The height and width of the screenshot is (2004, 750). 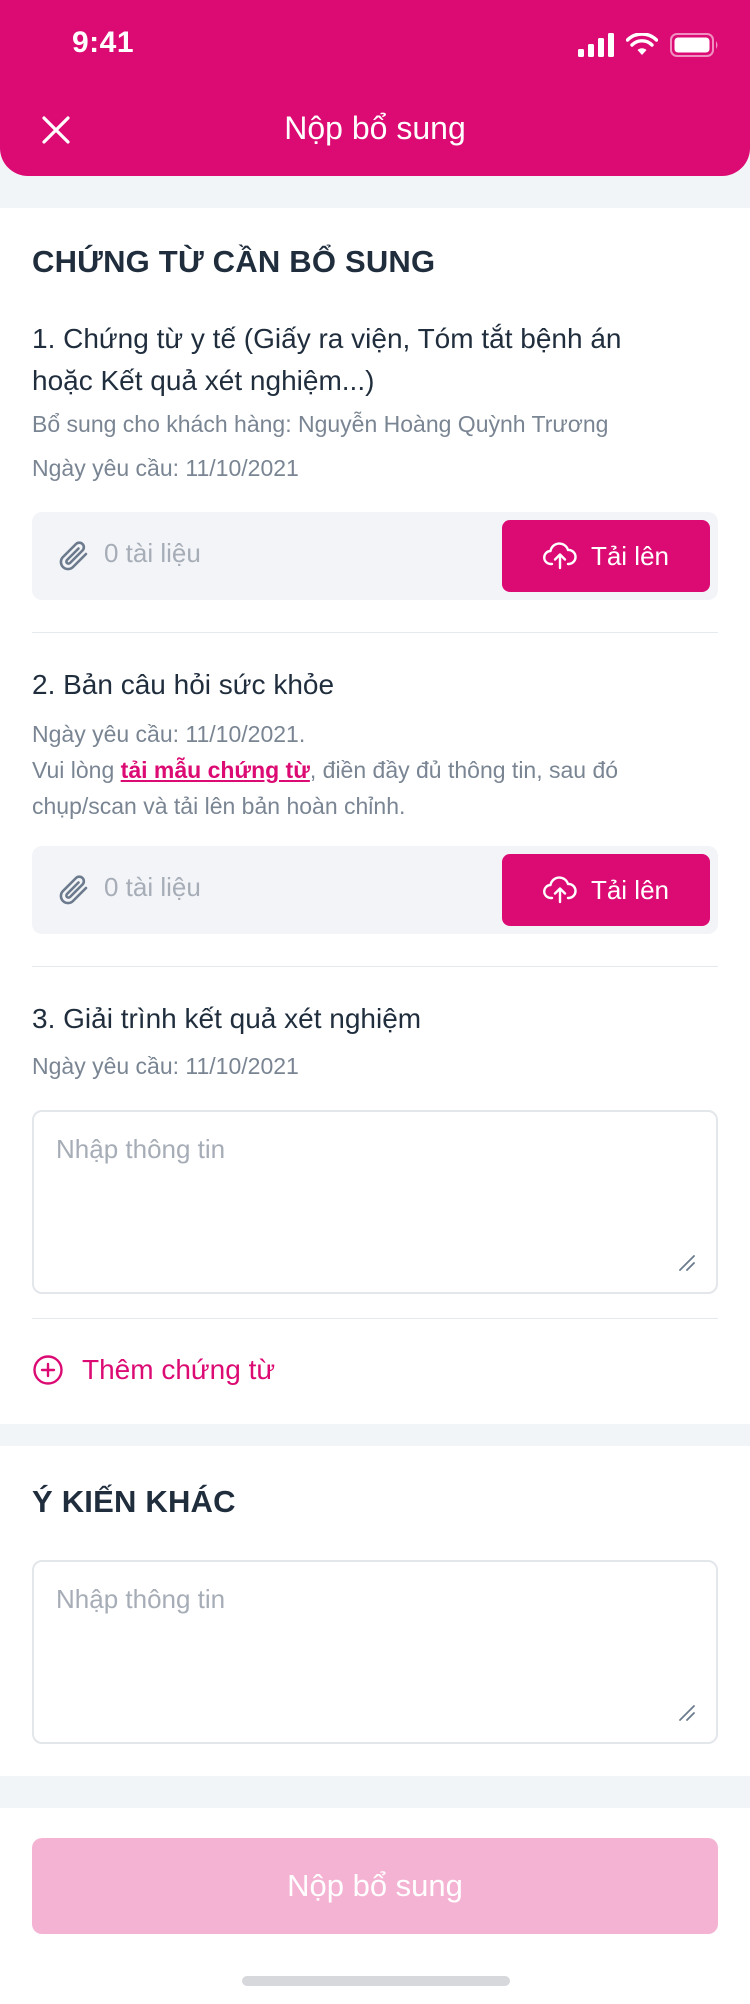 What do you see at coordinates (642, 44) in the screenshot?
I see `wifi-icon` at bounding box center [642, 44].